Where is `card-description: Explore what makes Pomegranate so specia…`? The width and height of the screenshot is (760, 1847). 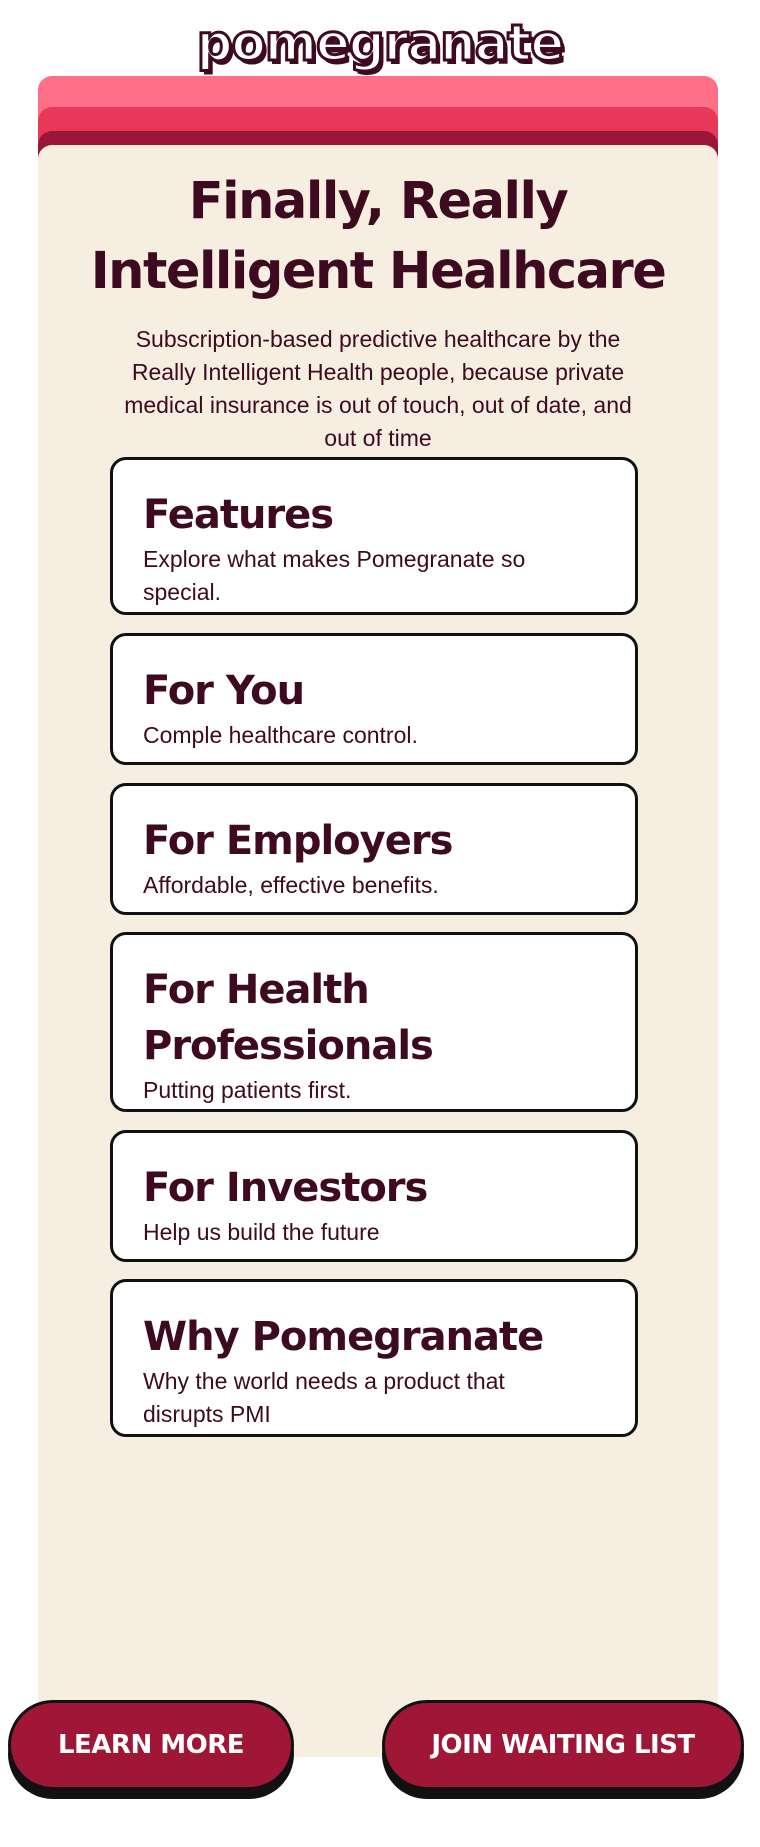 card-description: Explore what makes Pomegranate so specia… is located at coordinates (334, 575).